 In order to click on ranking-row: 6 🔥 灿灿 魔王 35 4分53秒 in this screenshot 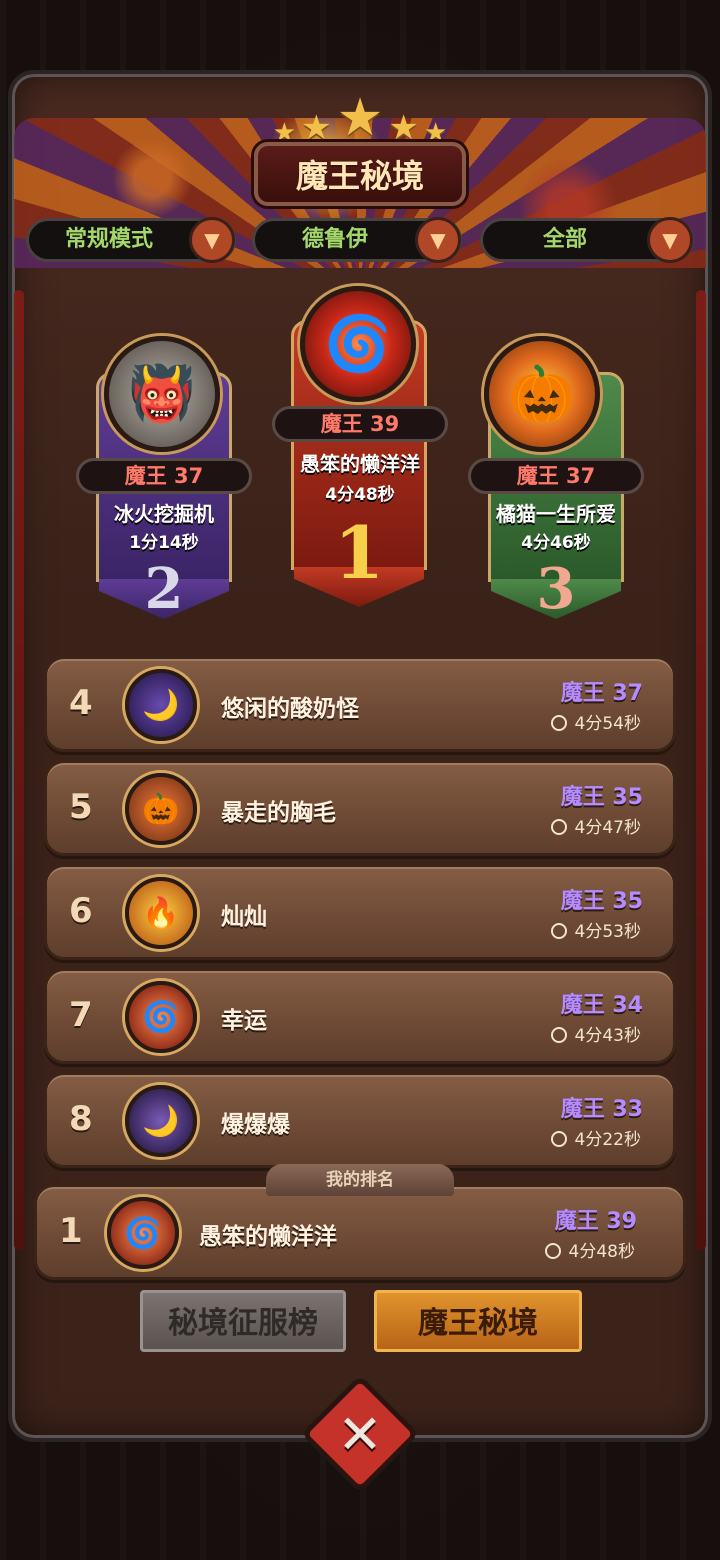, I will do `click(360, 912)`.